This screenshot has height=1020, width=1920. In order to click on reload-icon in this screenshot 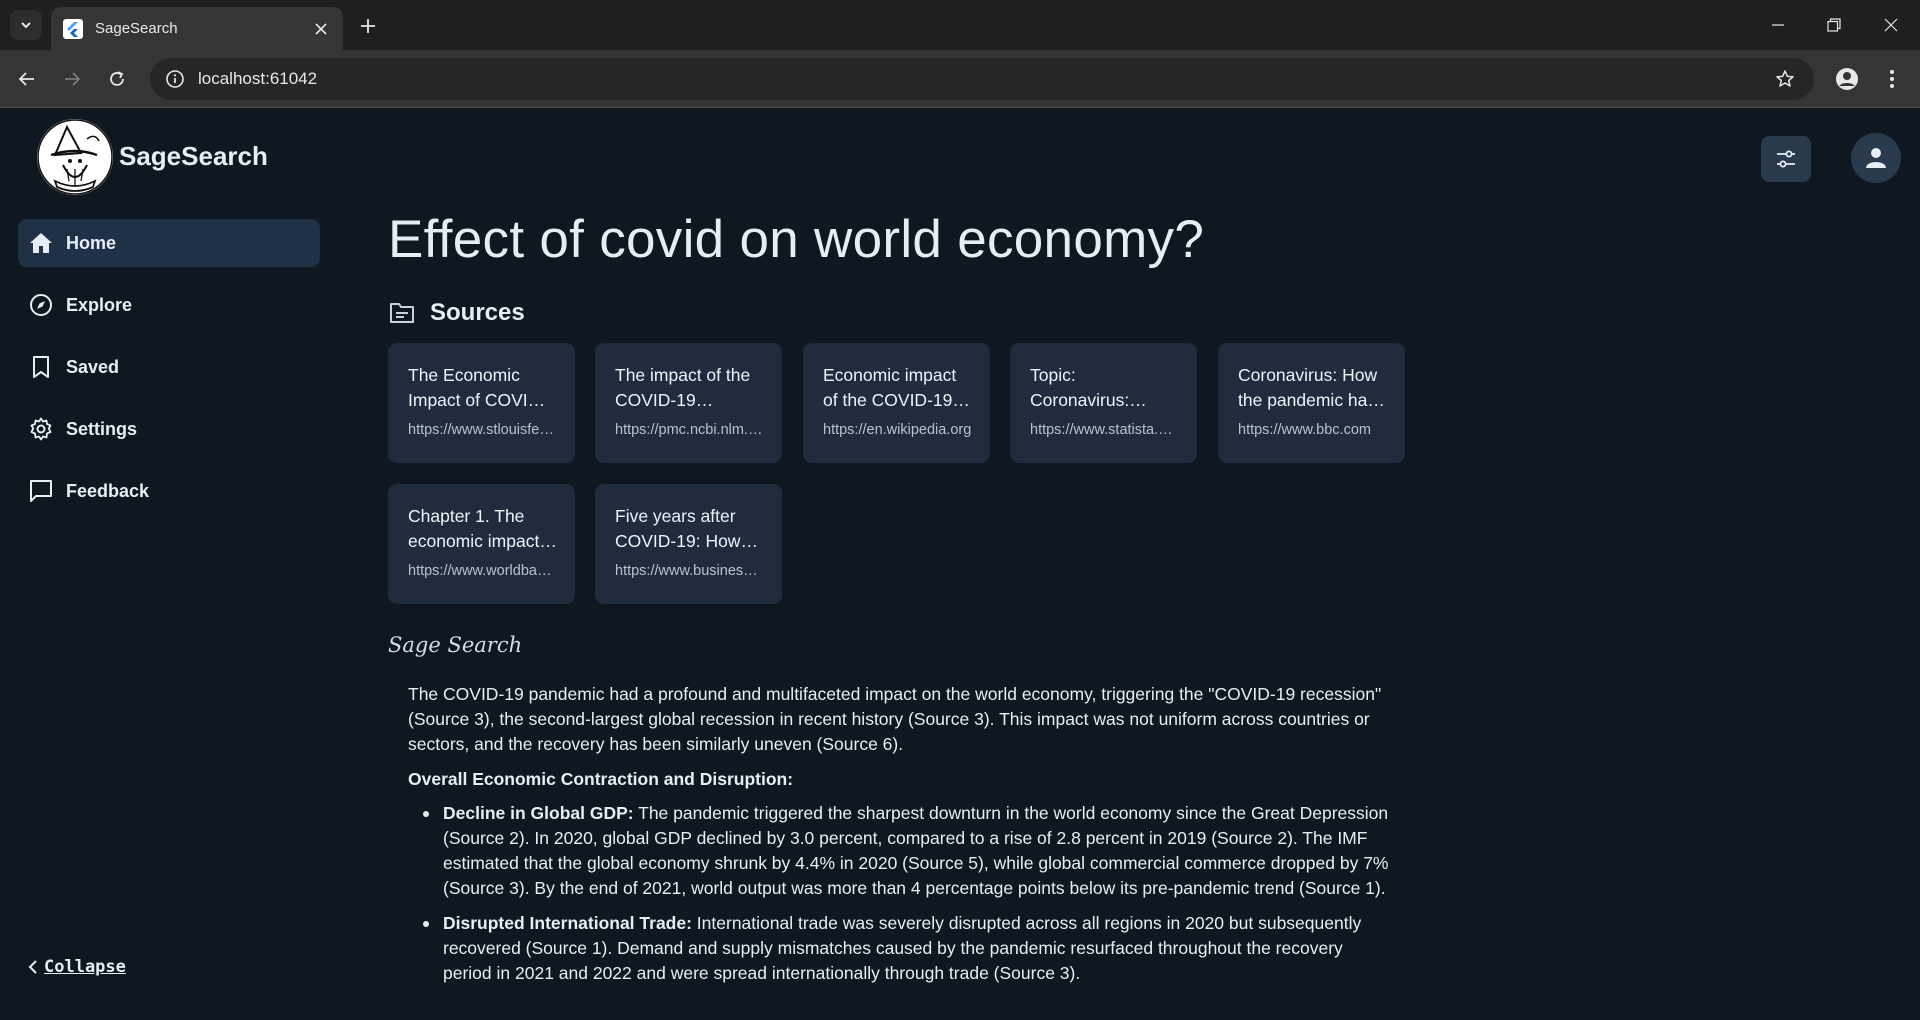, I will do `click(117, 78)`.